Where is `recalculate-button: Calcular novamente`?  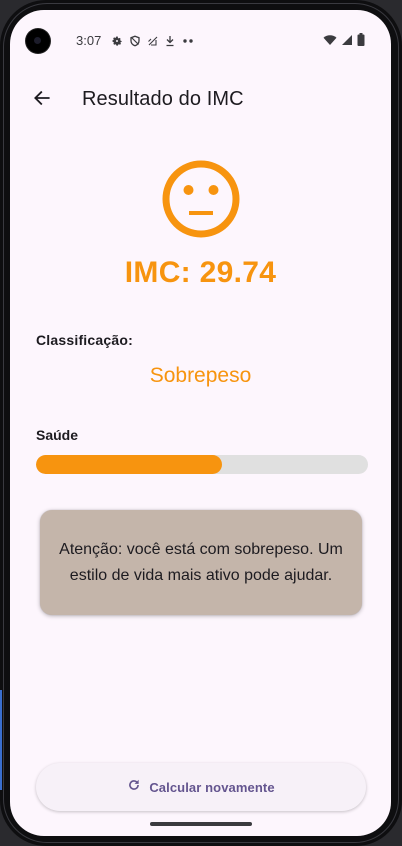
recalculate-button: Calcular novamente is located at coordinates (201, 787).